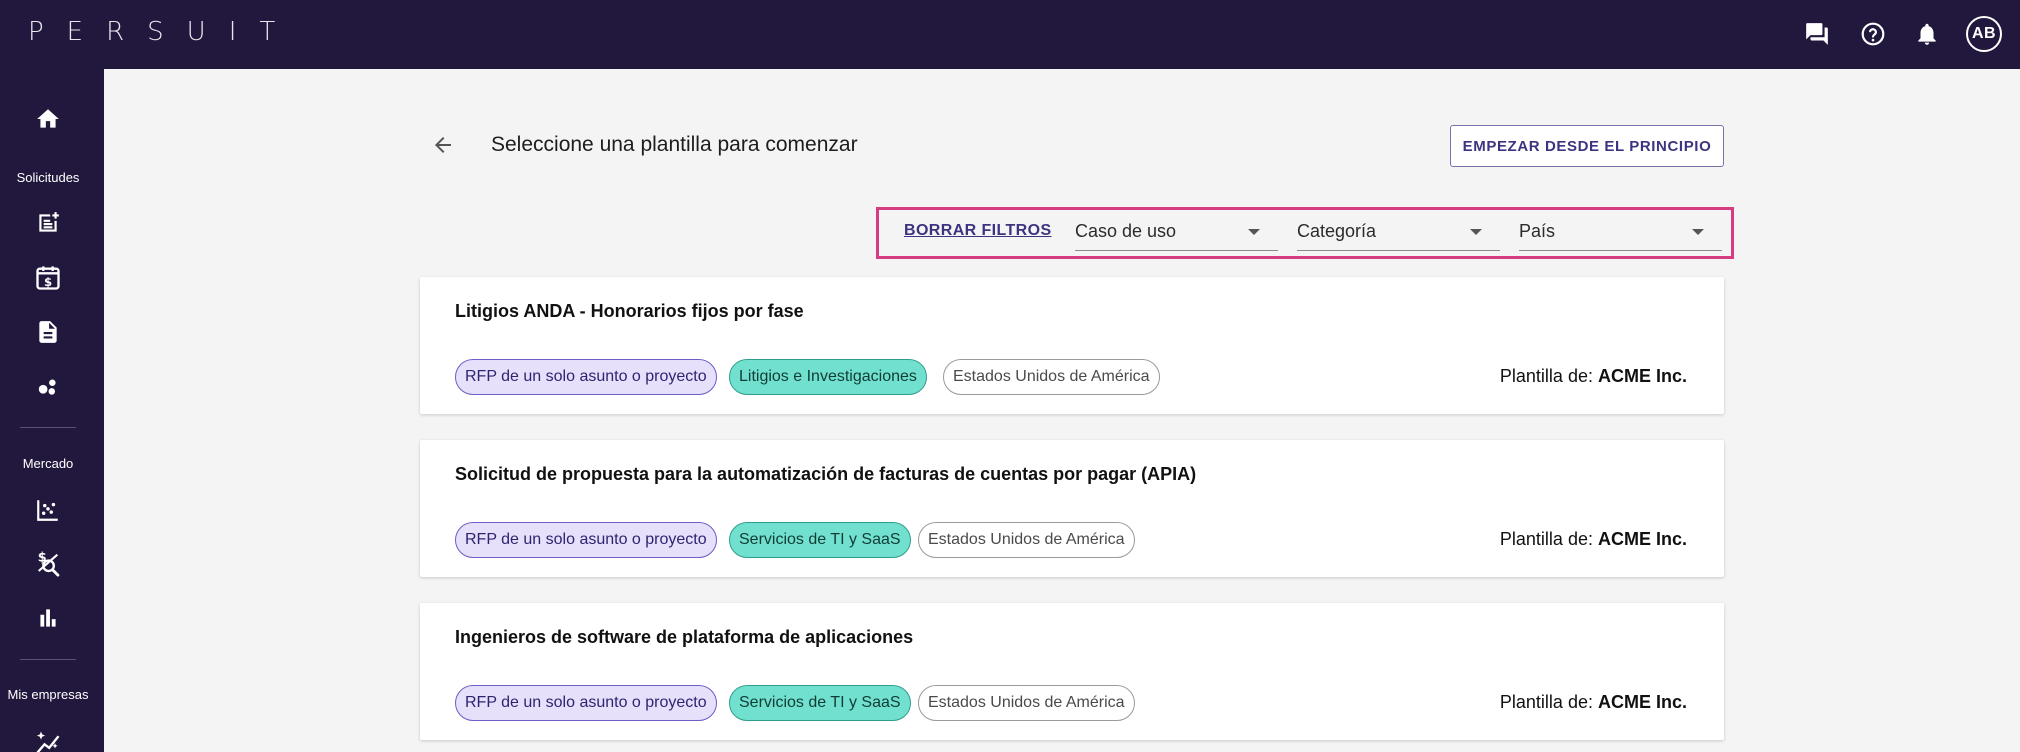  Describe the element at coordinates (1537, 231) in the screenshot. I see `country-select-label: País` at that location.